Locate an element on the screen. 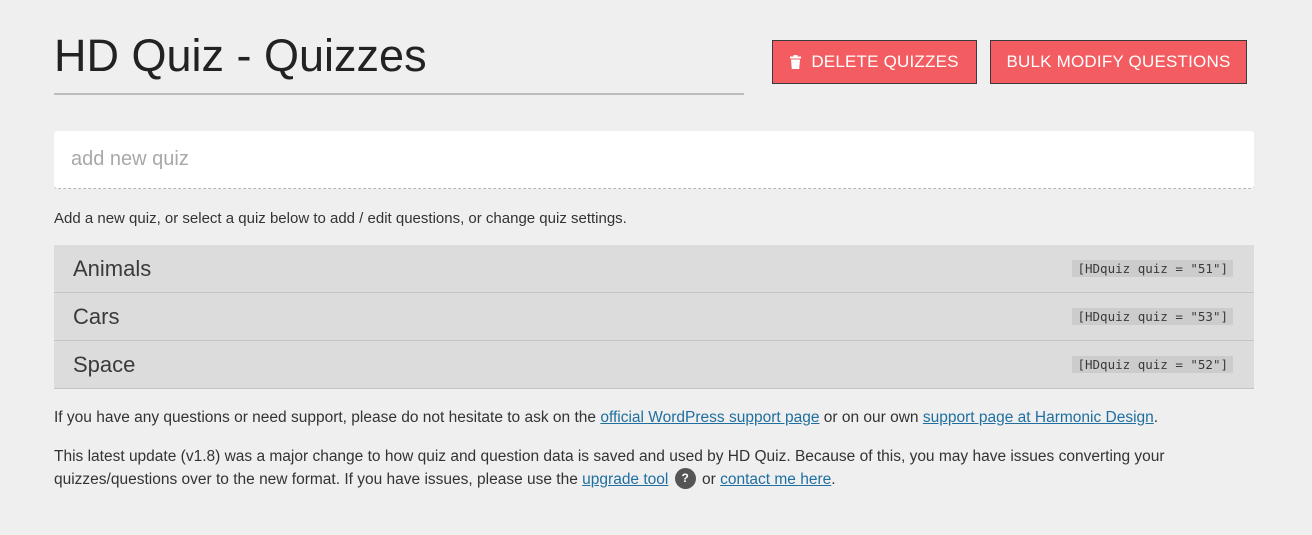 This screenshot has width=1312, height=535. upgrade-tool-link: upgrade tool is located at coordinates (625, 479).